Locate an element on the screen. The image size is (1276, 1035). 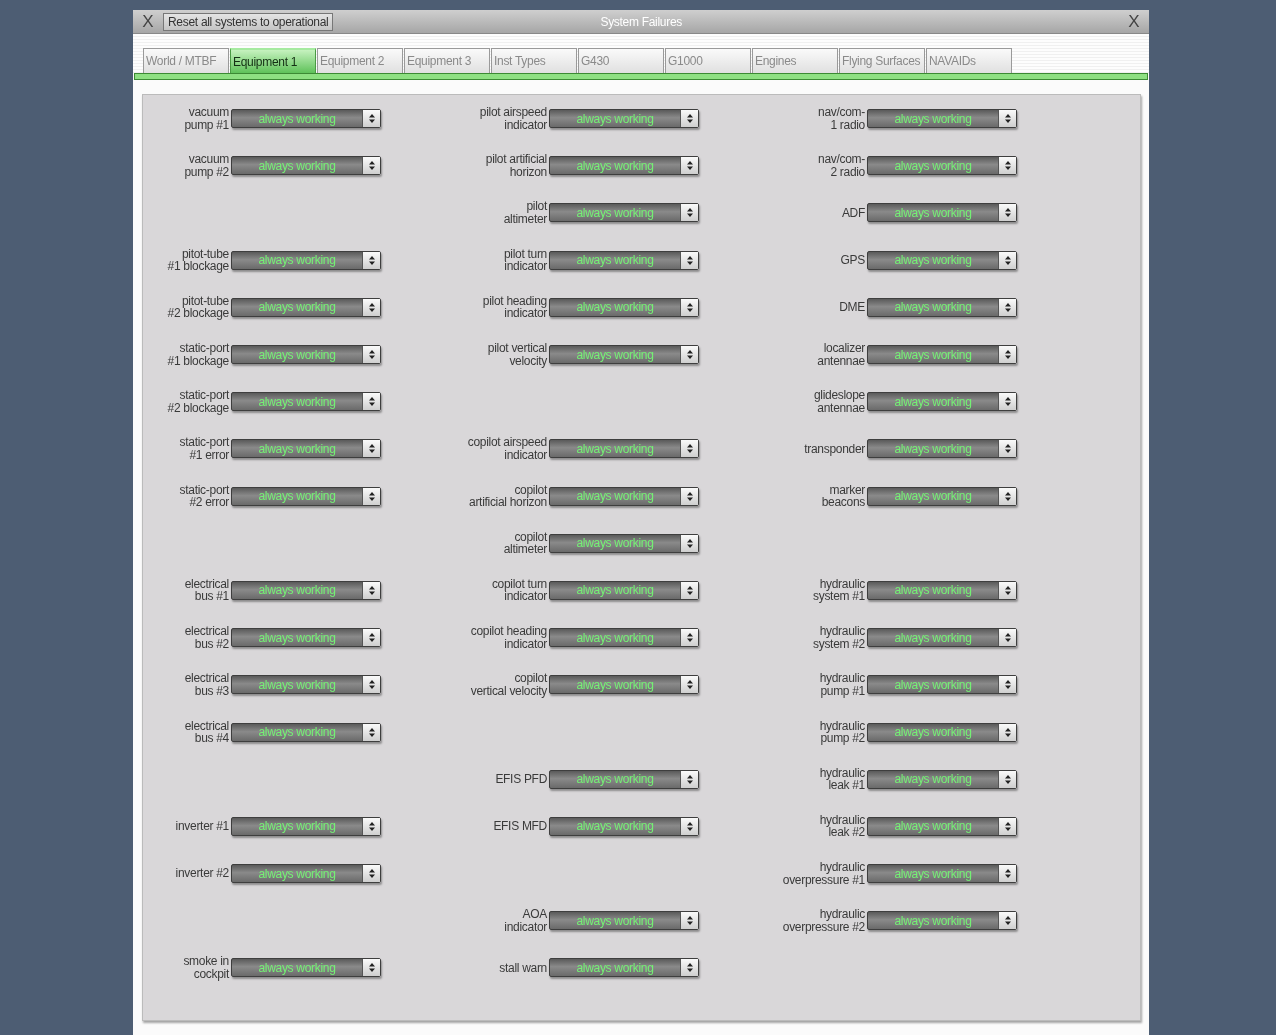
field-label: static-port #1 blockage is located at coordinates (199, 355).